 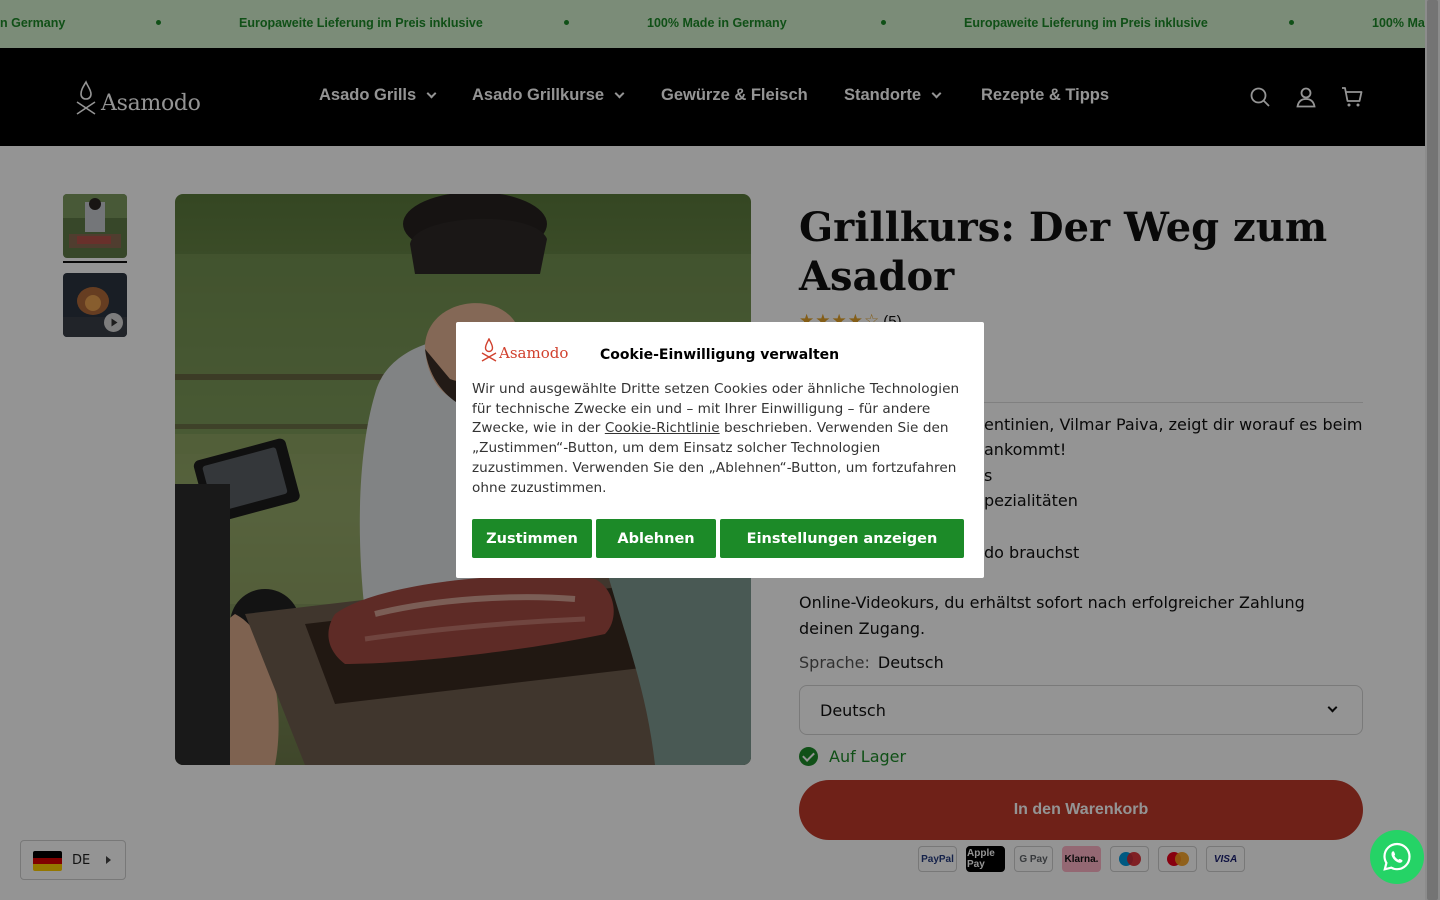 What do you see at coordinates (532, 538) in the screenshot?
I see `accept-cookies-button: Zustimmen` at bounding box center [532, 538].